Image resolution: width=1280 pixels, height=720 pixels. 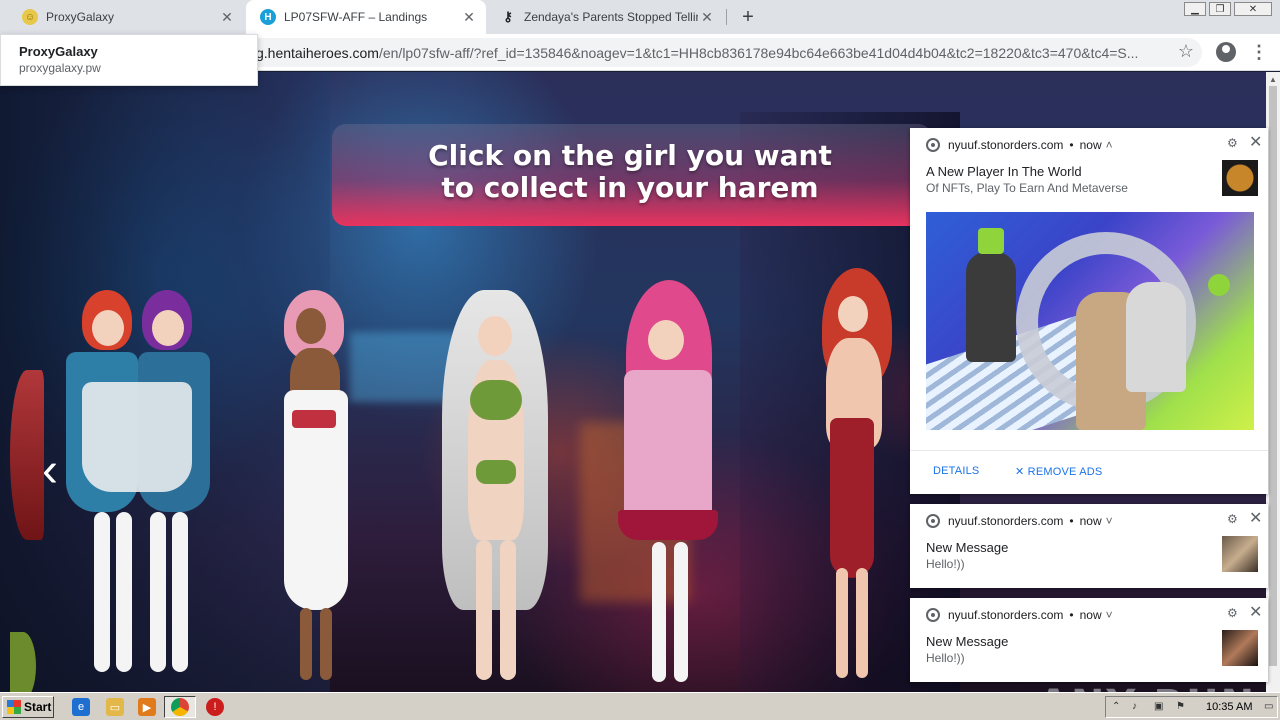 What do you see at coordinates (1027, 188) in the screenshot?
I see `notification-body: Of NFTs, Play To Earn And Metaverse` at bounding box center [1027, 188].